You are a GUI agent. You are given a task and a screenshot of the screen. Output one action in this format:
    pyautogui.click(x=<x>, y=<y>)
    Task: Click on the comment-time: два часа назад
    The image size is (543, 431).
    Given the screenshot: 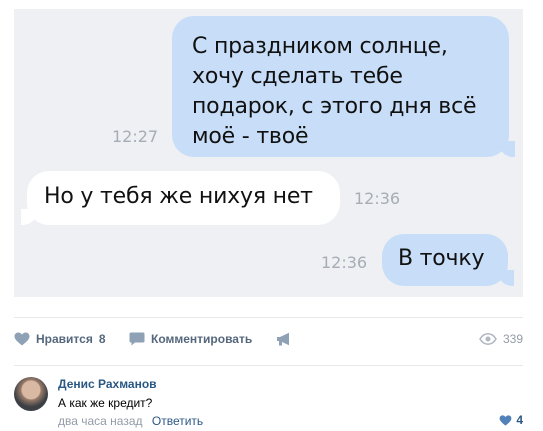 What is the action you would take?
    pyautogui.click(x=100, y=421)
    